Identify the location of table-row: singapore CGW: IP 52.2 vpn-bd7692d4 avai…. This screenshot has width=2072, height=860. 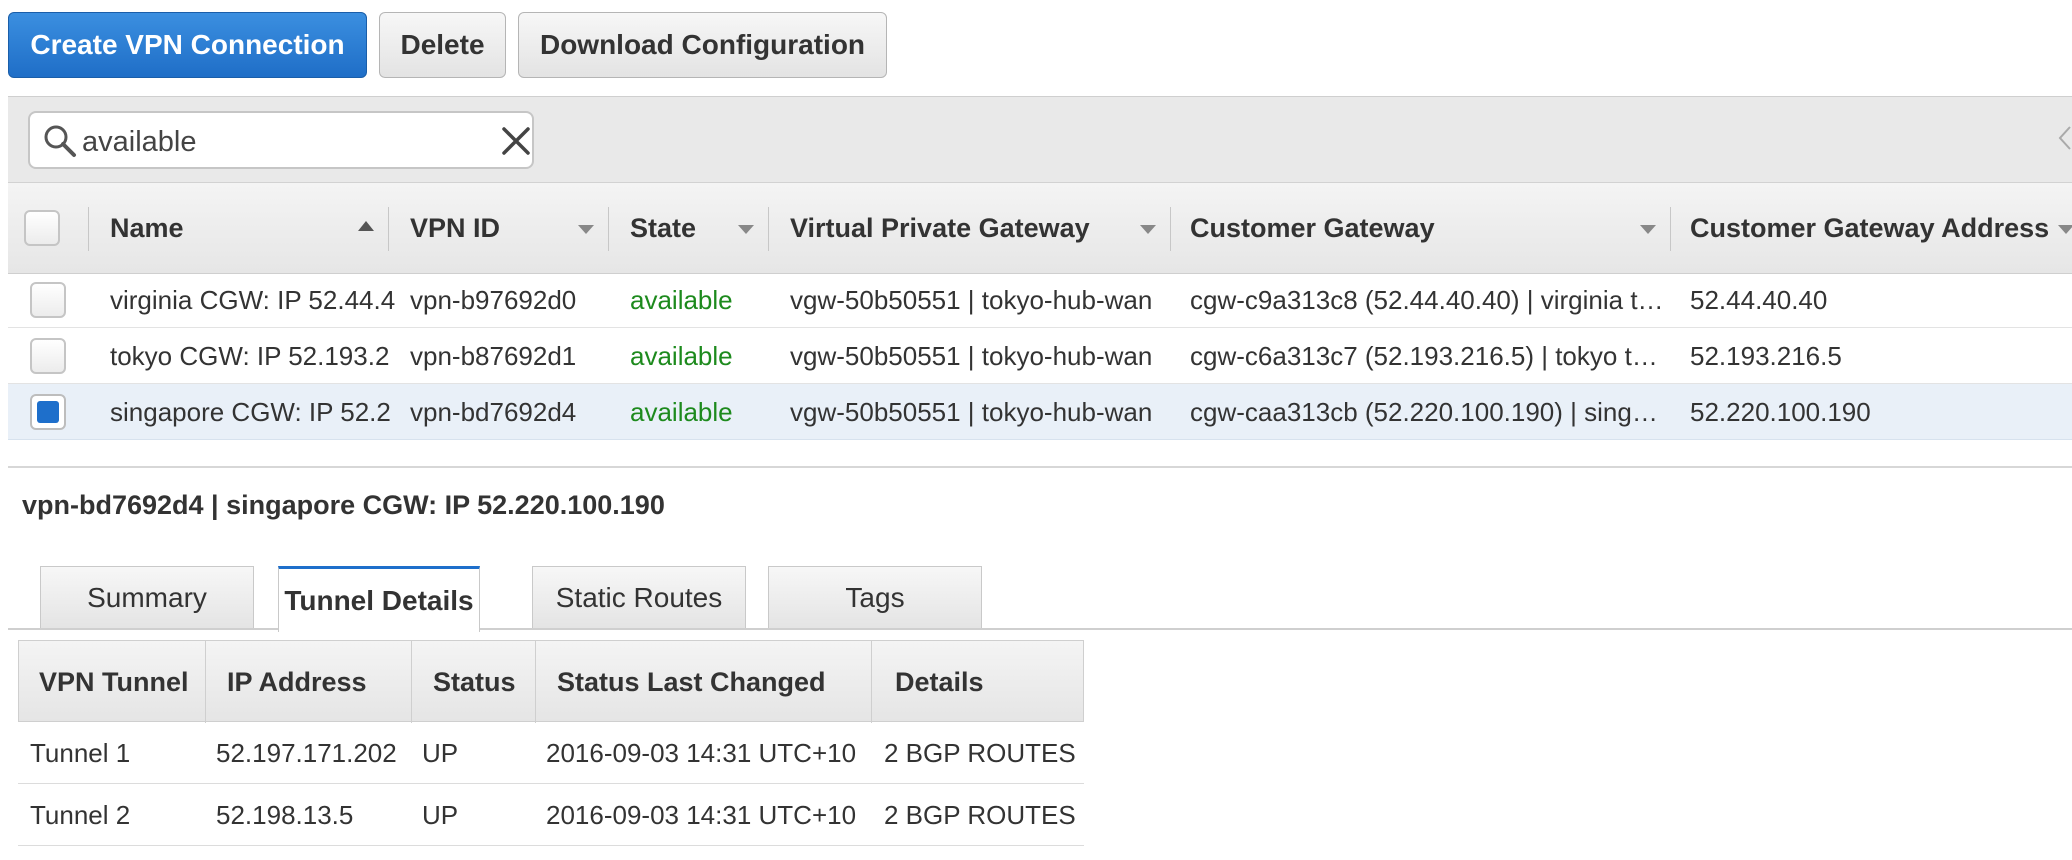
(1040, 412).